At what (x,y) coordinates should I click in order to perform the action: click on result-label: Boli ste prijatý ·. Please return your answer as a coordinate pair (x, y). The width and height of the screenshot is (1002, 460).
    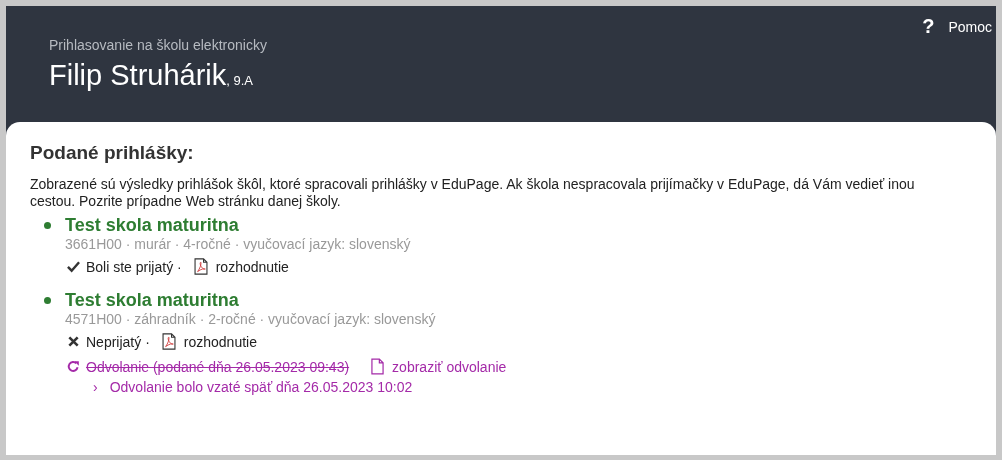
    Looking at the image, I should click on (134, 266).